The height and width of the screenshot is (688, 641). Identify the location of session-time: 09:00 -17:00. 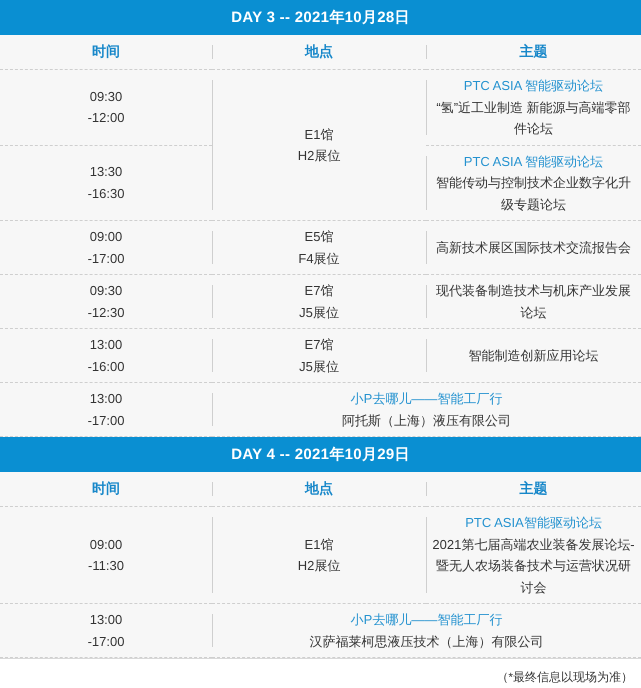
(106, 248).